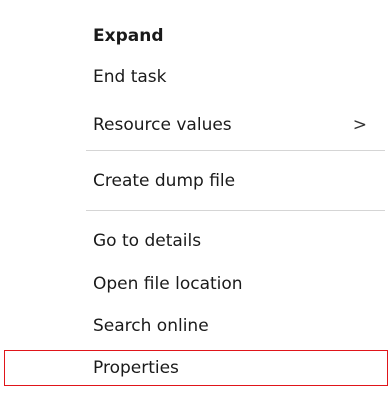 This screenshot has height=398, width=392. I want to click on menu-item-search-online: Search online, so click(240, 326).